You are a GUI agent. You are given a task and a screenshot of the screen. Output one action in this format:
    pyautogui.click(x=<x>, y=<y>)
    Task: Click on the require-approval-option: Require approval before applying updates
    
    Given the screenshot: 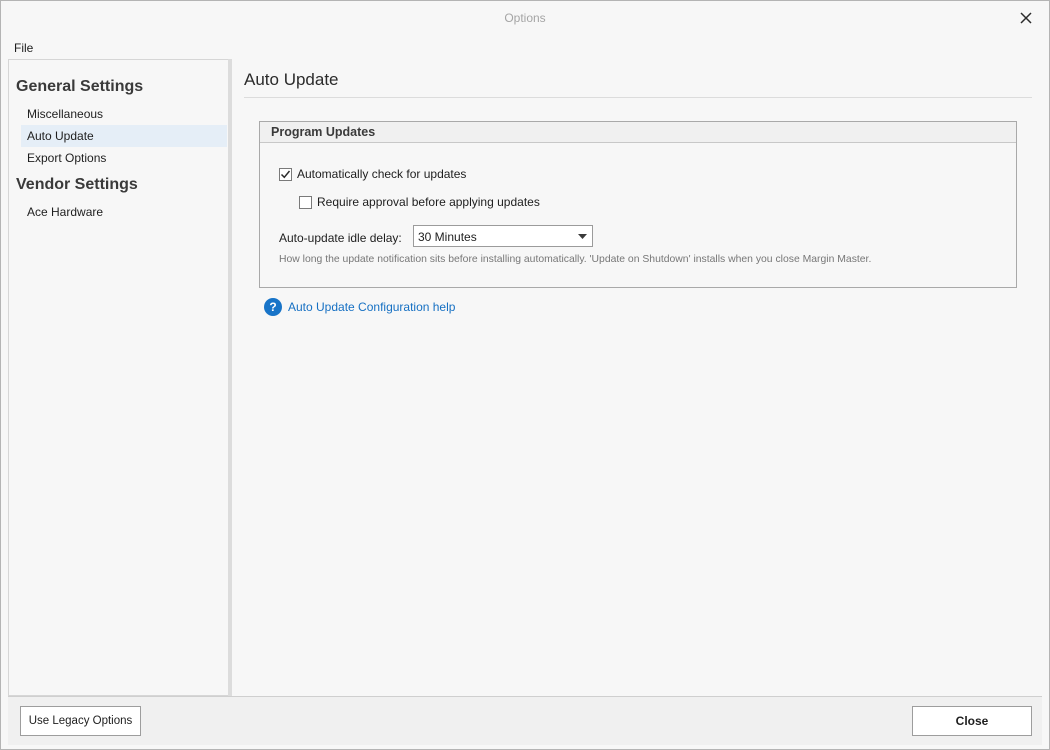 What is the action you would take?
    pyautogui.click(x=419, y=202)
    